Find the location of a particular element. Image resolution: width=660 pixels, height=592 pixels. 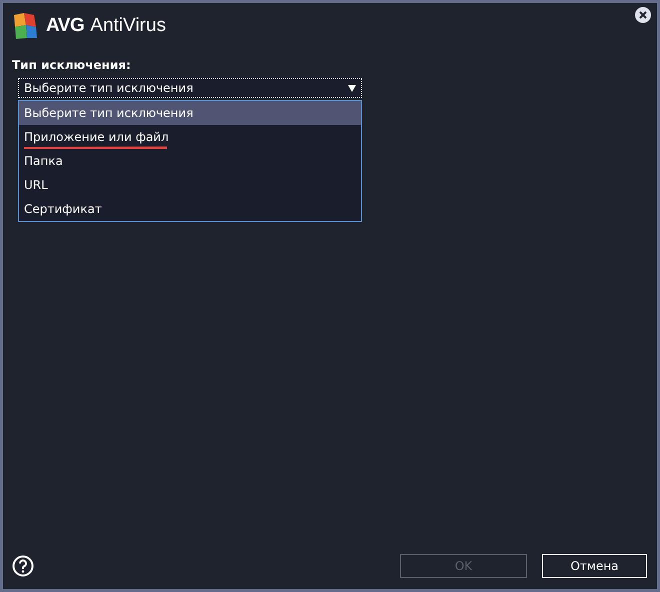

dropdown-option: Папка is located at coordinates (190, 161).